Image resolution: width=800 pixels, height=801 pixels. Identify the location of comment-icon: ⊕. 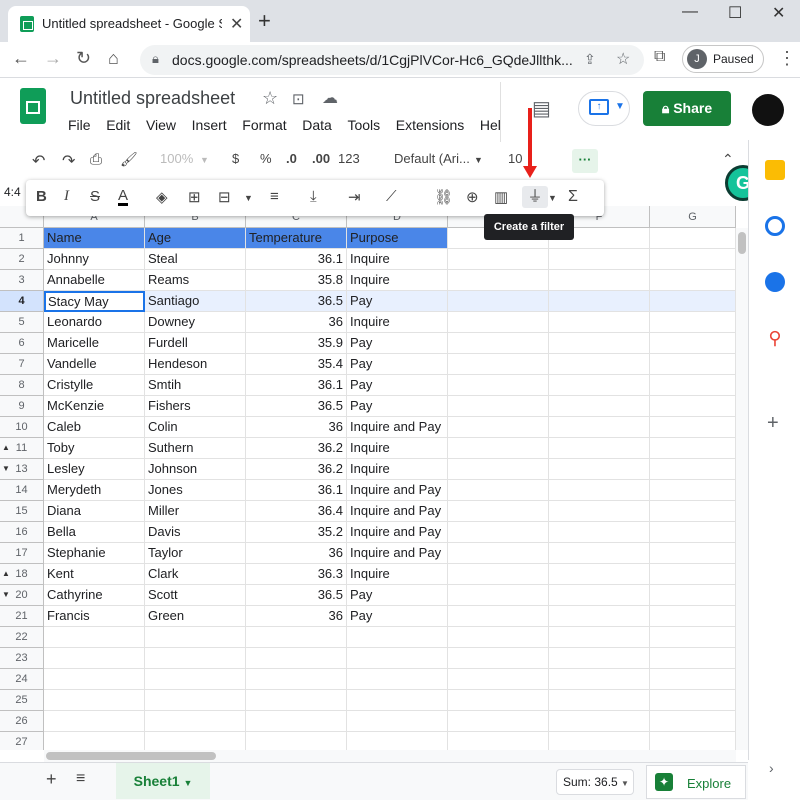
(472, 197).